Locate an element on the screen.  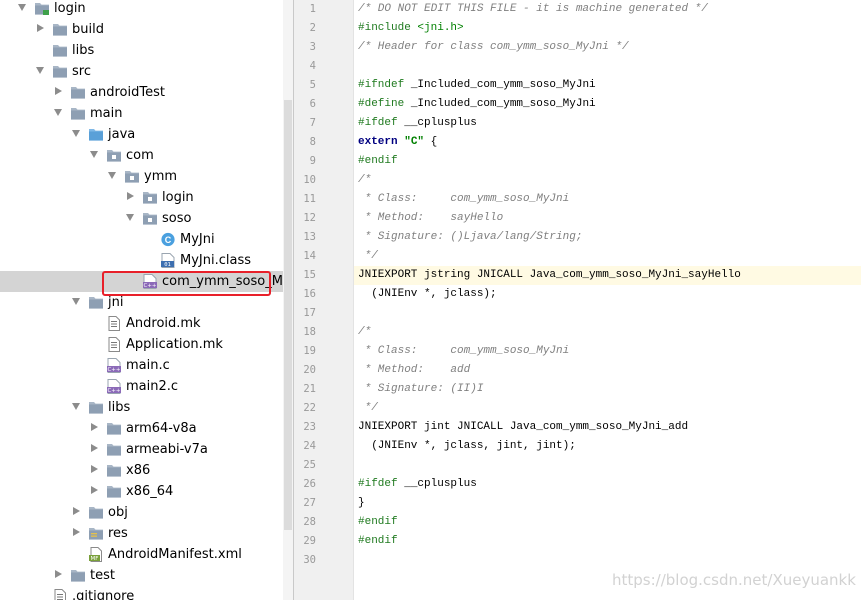
line-number: 24 is located at coordinates (309, 446).